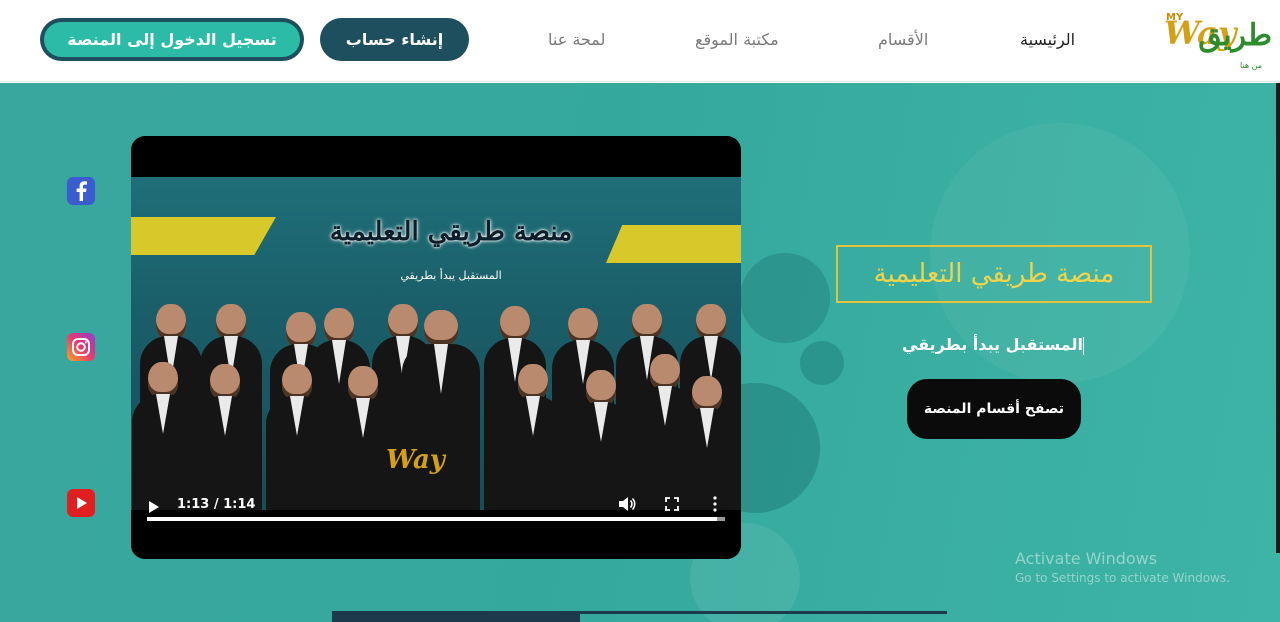 This screenshot has width=1280, height=622. I want to click on more-options-icon, so click(715, 504).